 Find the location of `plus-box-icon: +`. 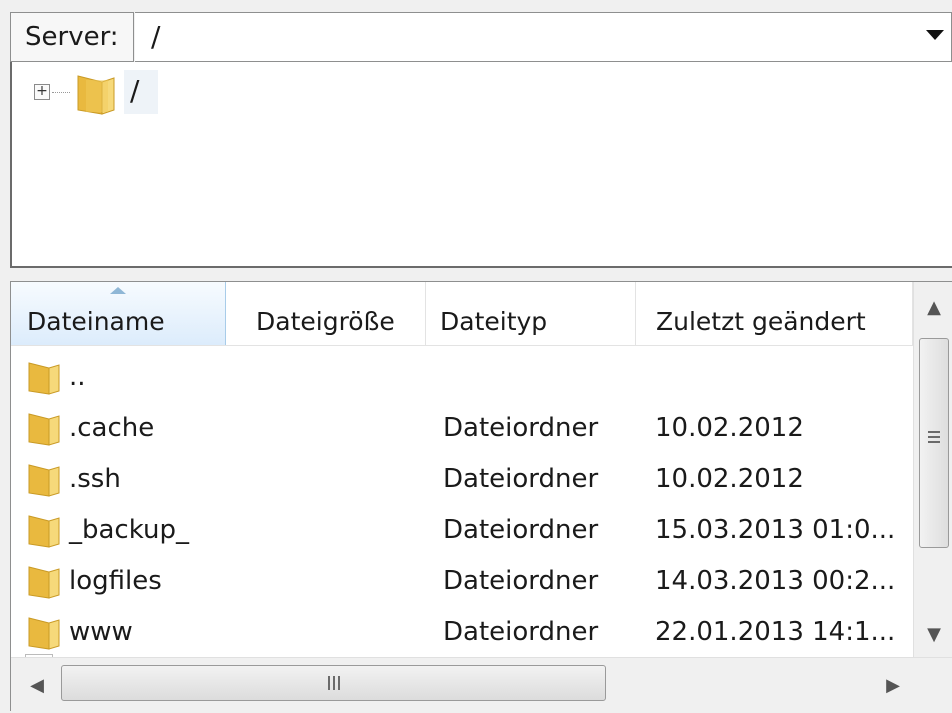

plus-box-icon: + is located at coordinates (42, 92).